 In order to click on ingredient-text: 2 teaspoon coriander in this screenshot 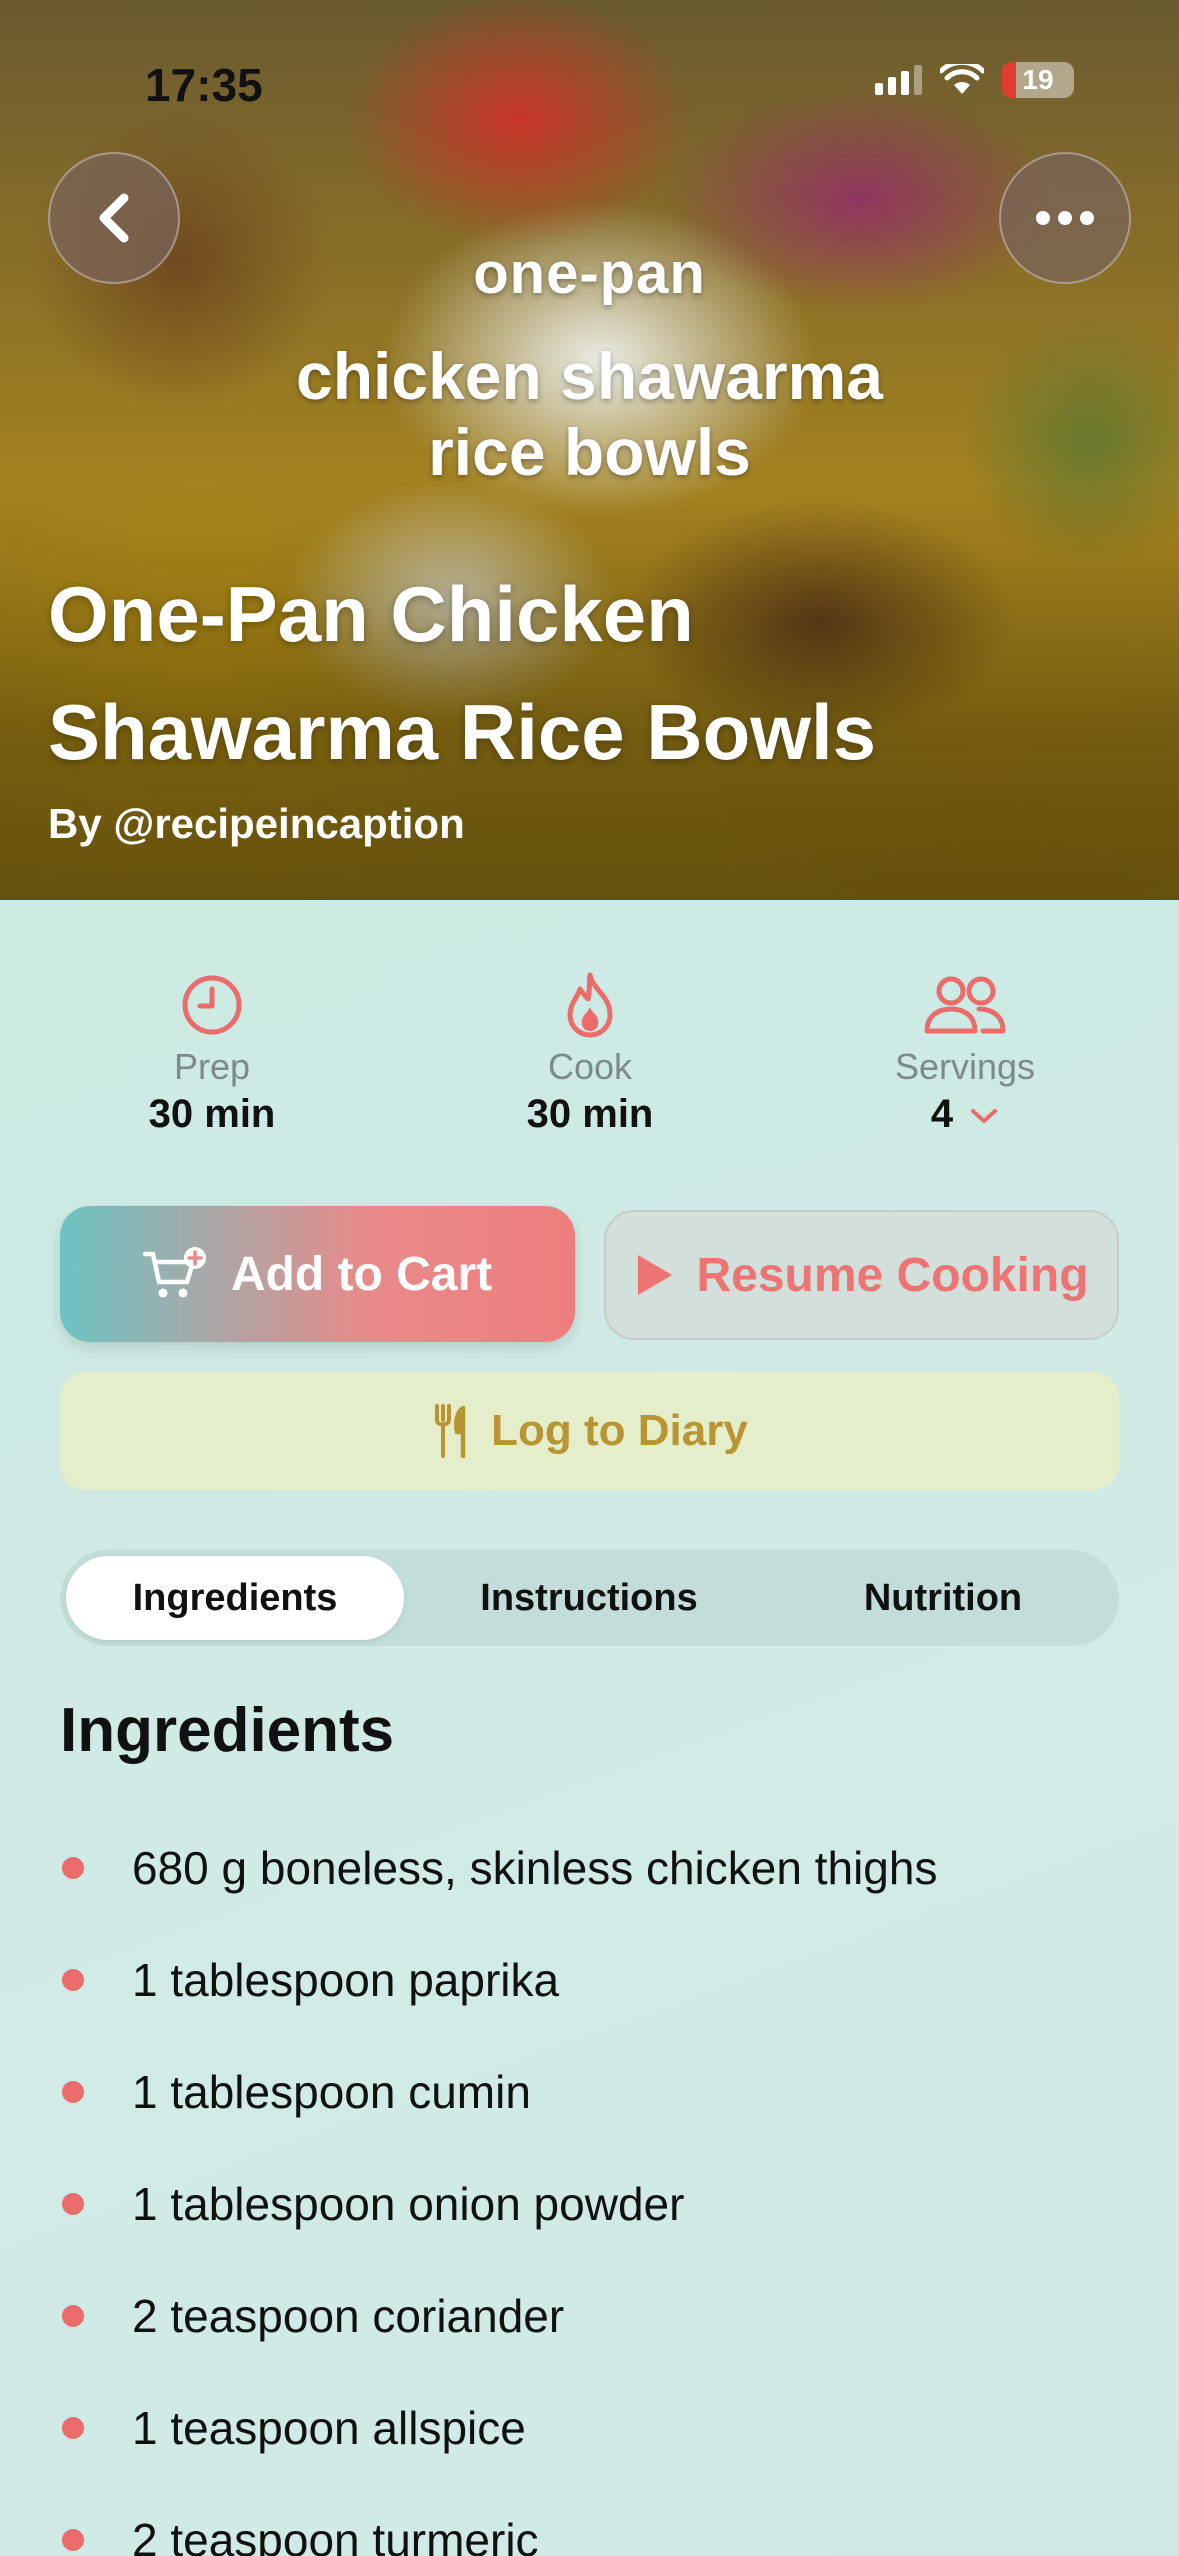, I will do `click(348, 2316)`.